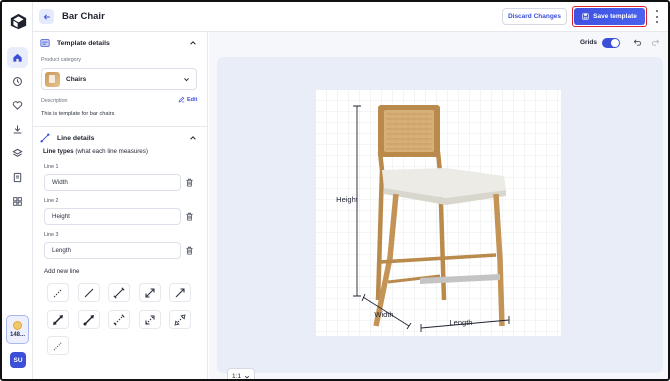 The width and height of the screenshot is (670, 381). I want to click on arrow-line-icon, so click(180, 292).